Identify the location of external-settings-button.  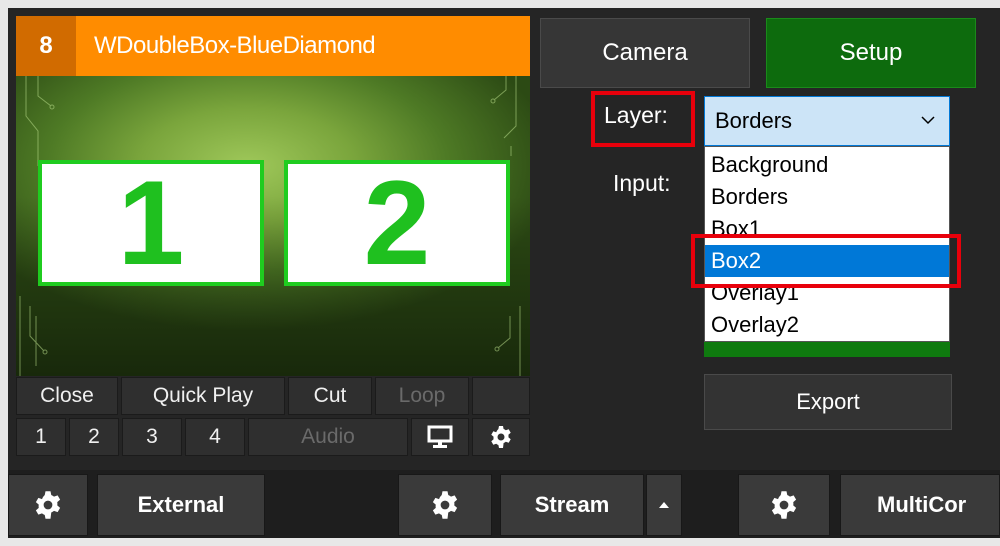
(48, 505).